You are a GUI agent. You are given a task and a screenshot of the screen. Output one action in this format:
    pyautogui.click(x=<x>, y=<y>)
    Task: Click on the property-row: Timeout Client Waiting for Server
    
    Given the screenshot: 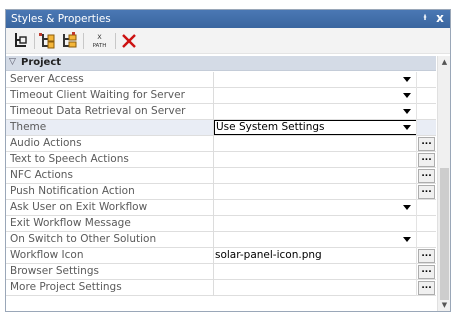 What is the action you would take?
    pyautogui.click(x=221, y=96)
    